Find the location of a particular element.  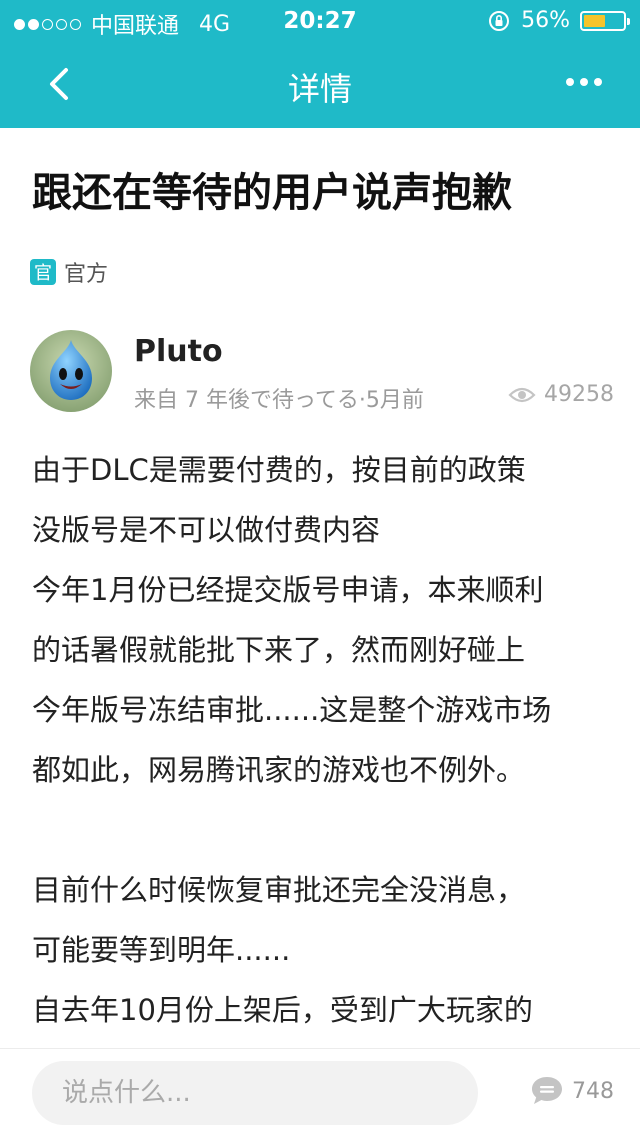

comment-bar: 748 is located at coordinates (320, 1092).